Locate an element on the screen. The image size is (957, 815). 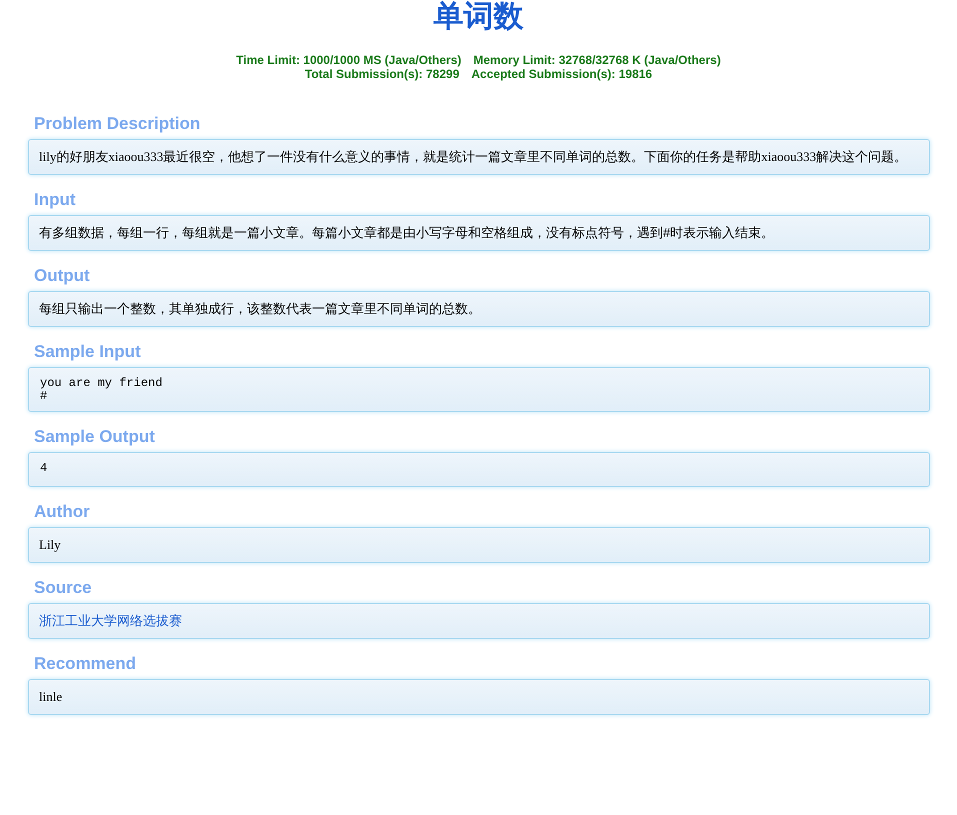
section-heading: Problem Description is located at coordinates (117, 124).